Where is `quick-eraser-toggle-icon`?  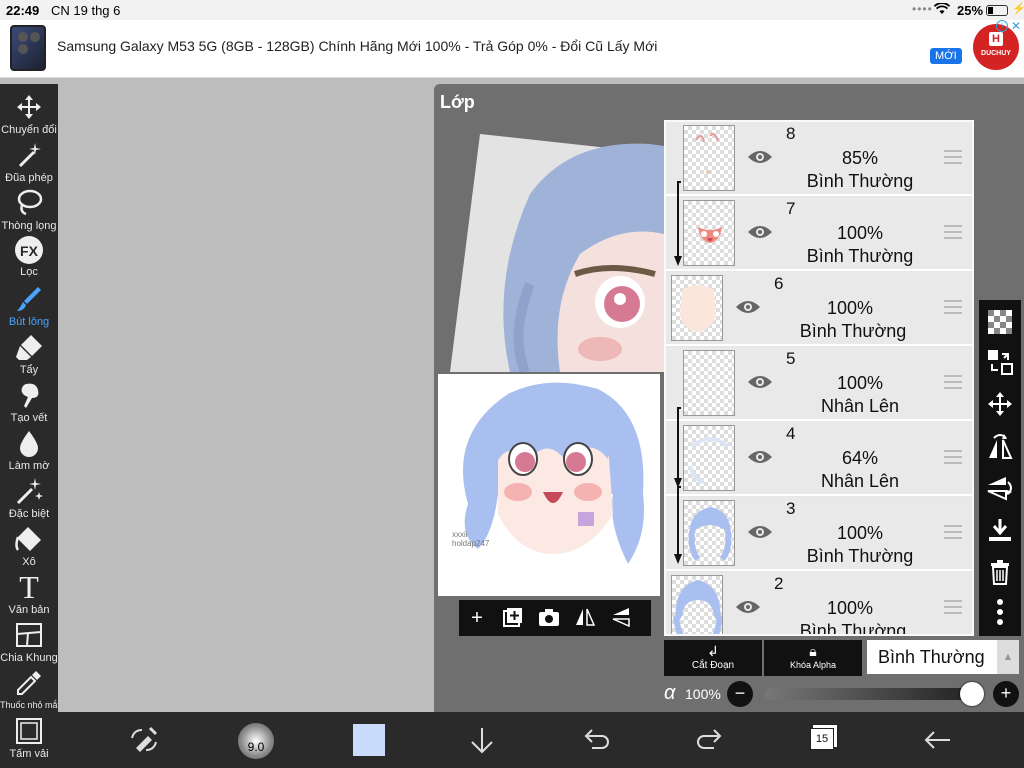 quick-eraser-toggle-icon is located at coordinates (144, 740).